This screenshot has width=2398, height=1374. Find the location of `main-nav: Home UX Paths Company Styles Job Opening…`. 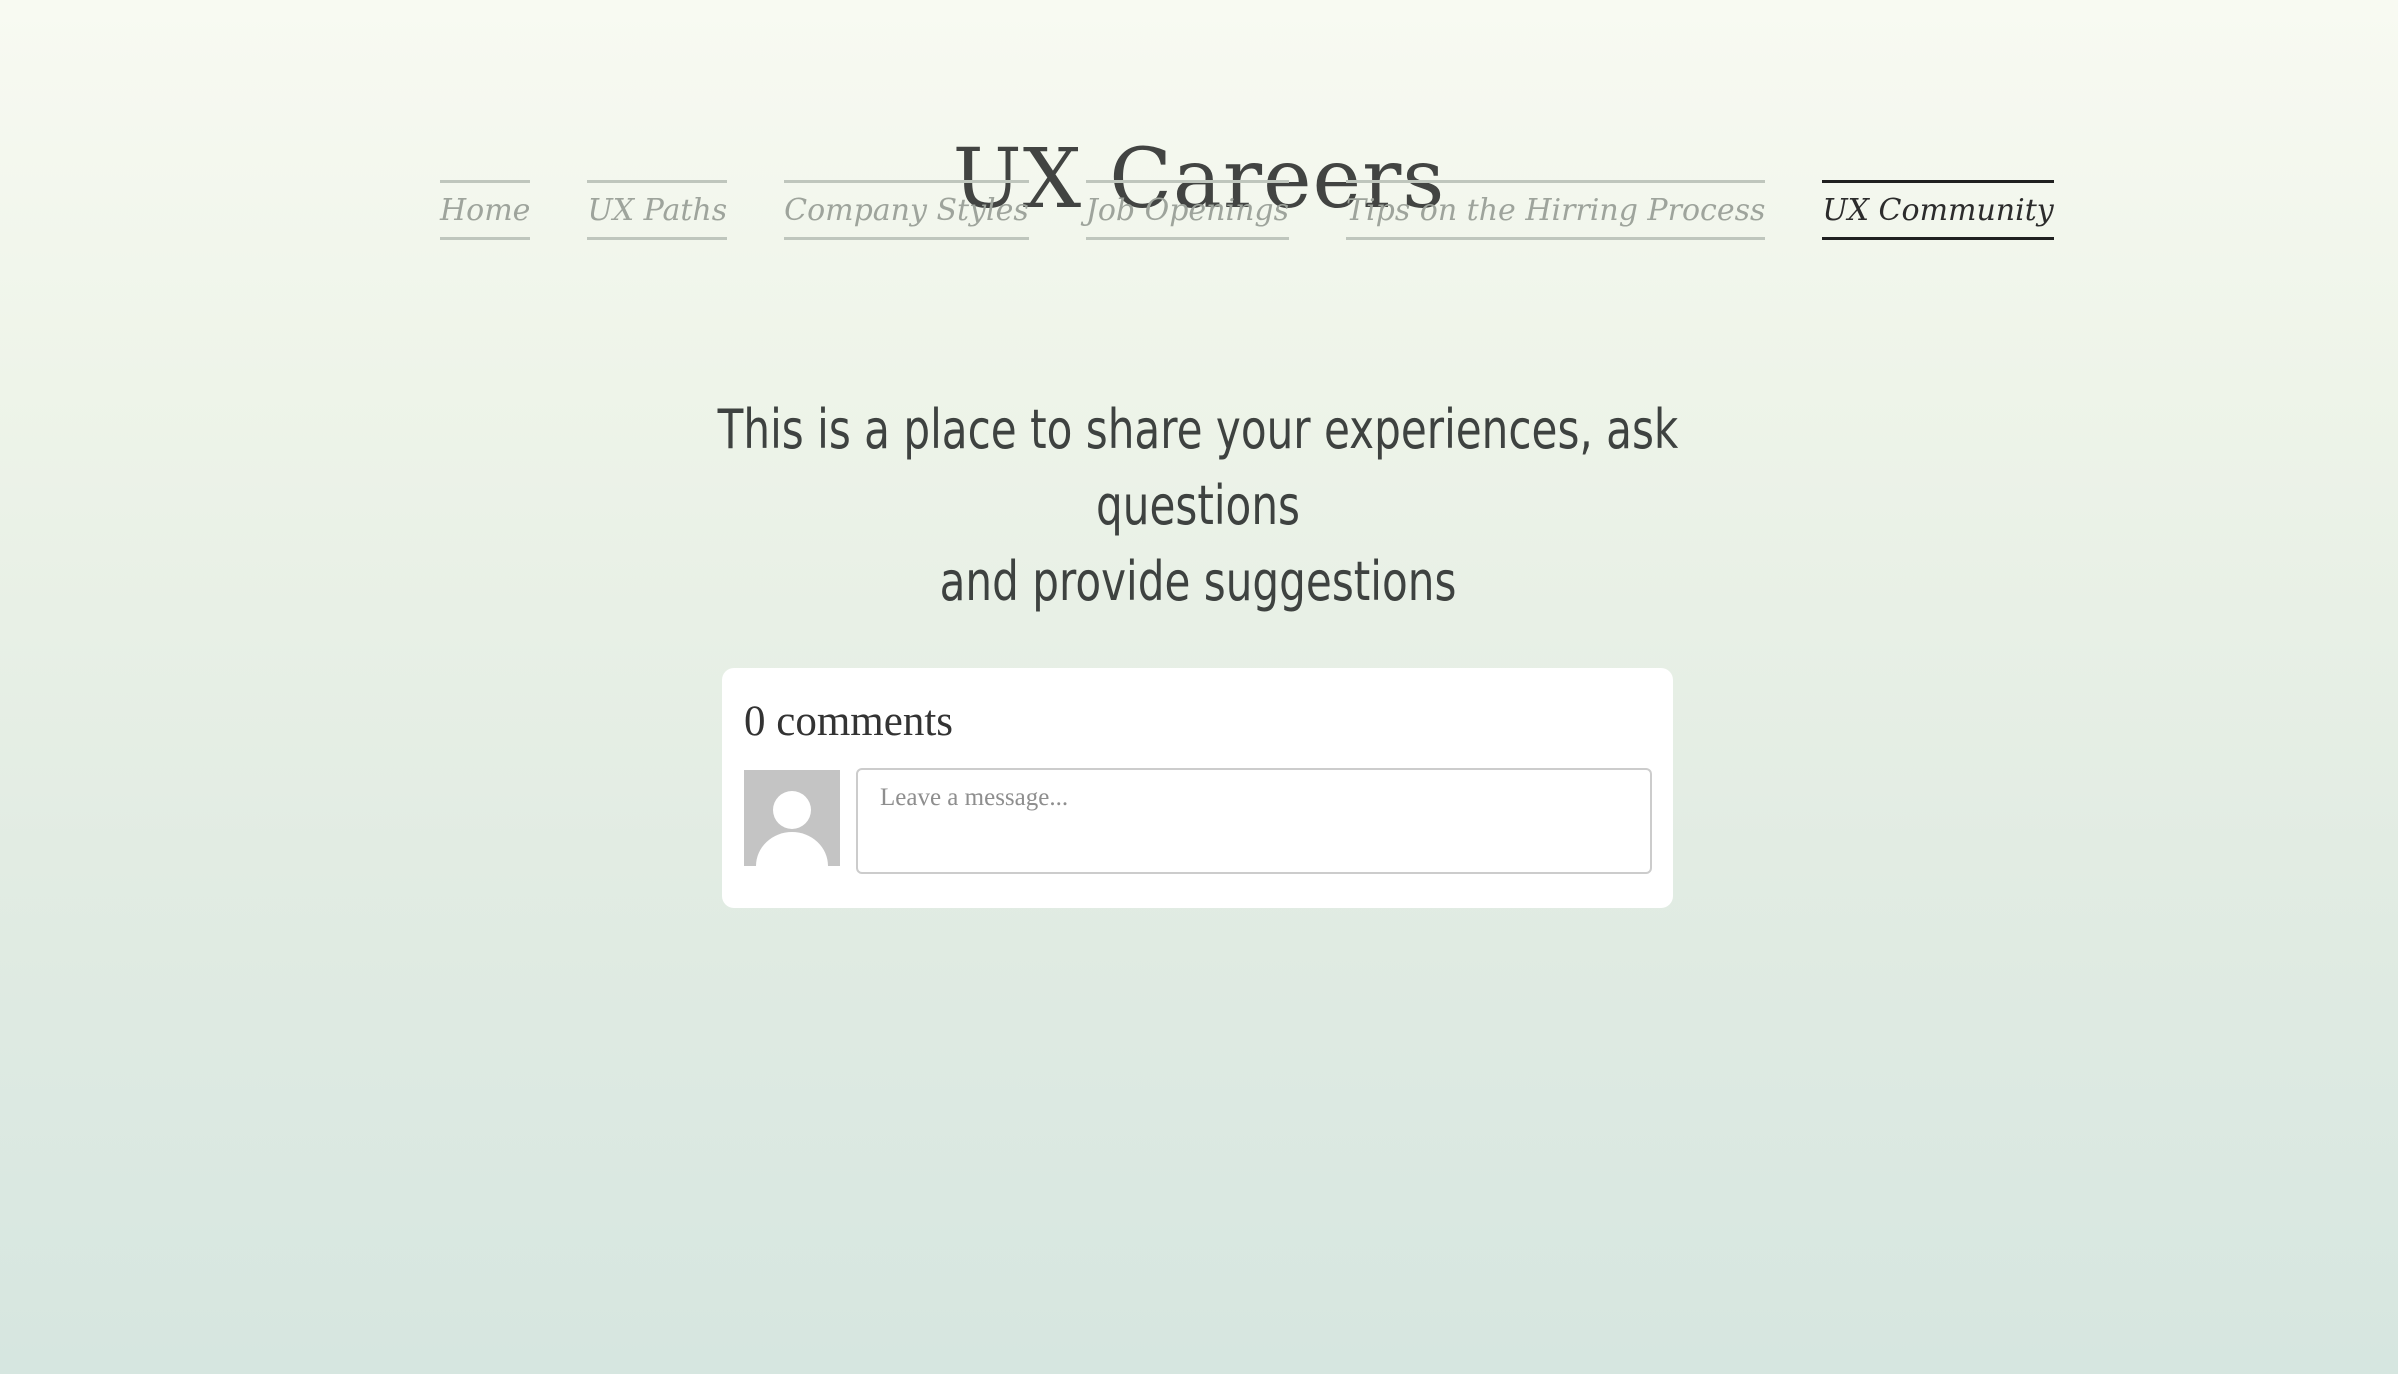

main-nav: Home UX Paths Company Styles Job Opening… is located at coordinates (1247, 210).